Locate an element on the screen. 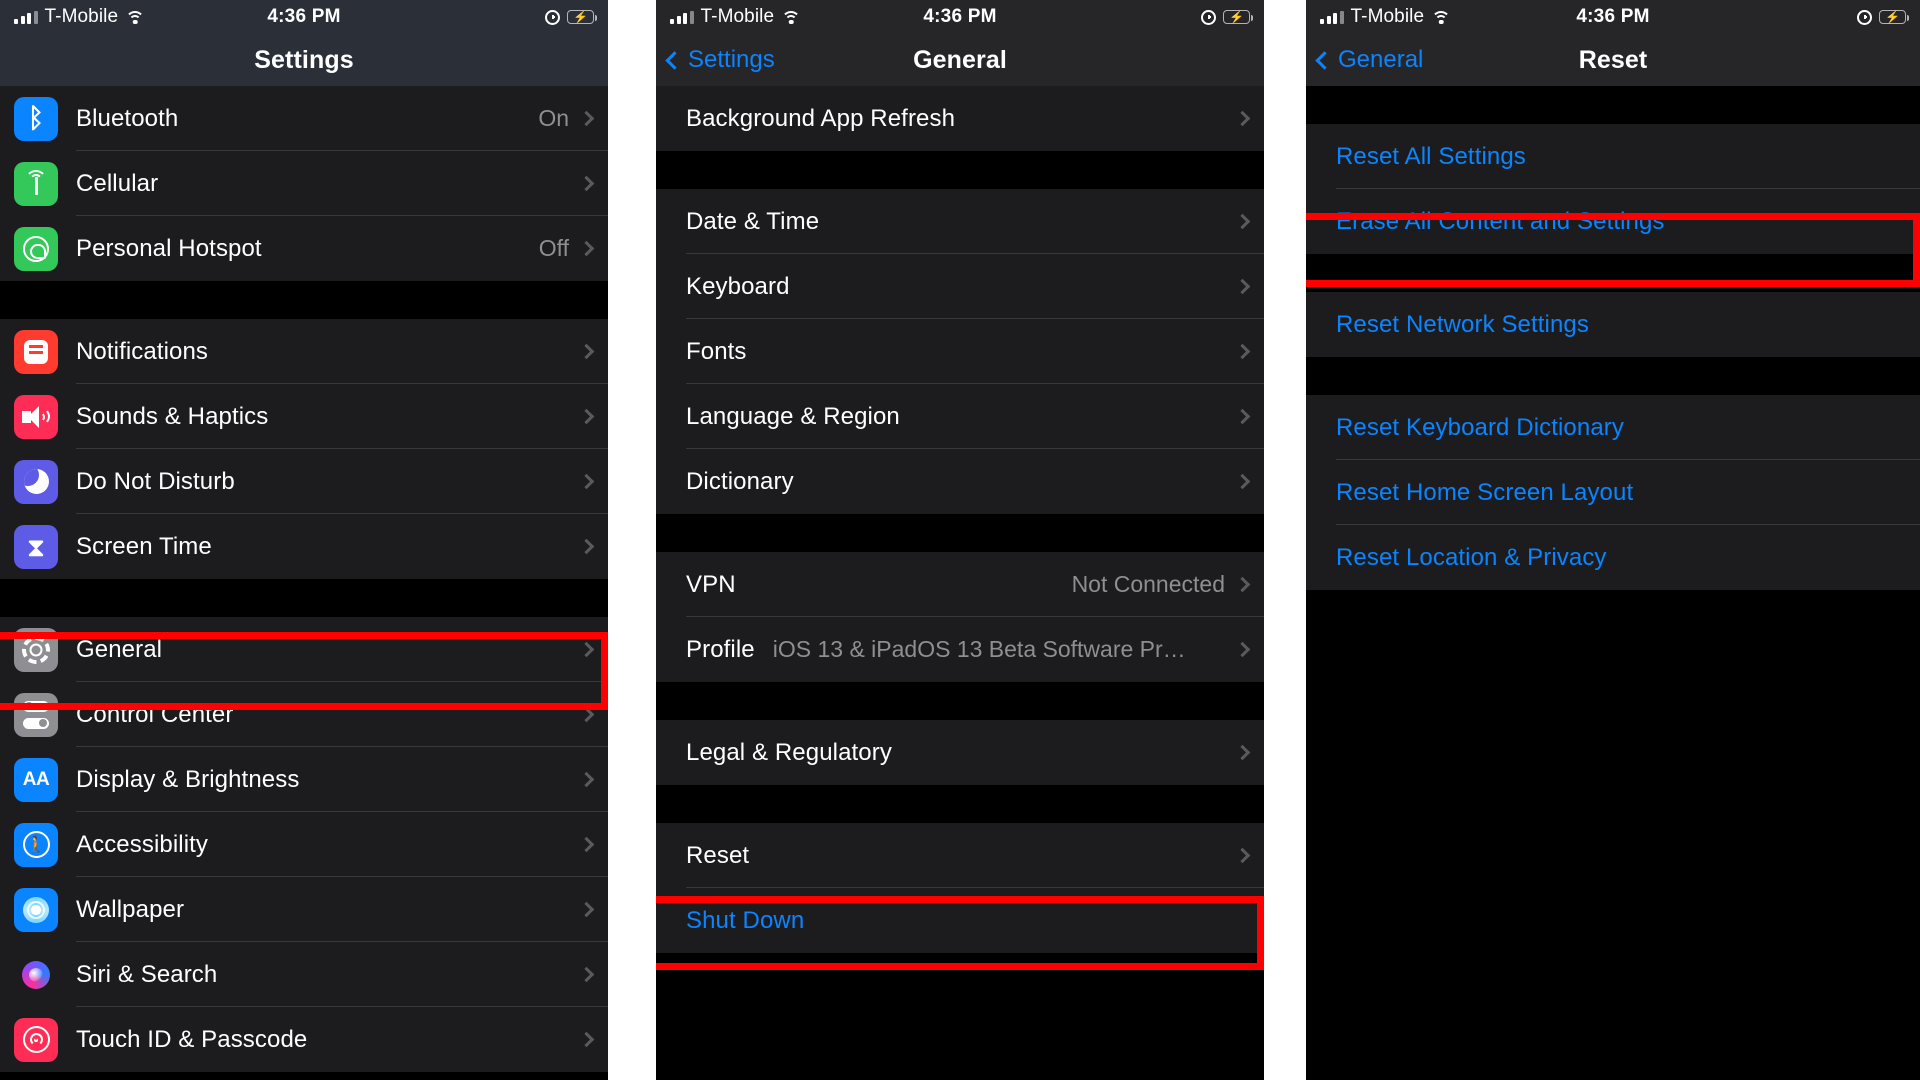 The width and height of the screenshot is (1920, 1080). sidebar-item-touch-id-passcode: Touch ID & Passcode is located at coordinates (304, 1039).